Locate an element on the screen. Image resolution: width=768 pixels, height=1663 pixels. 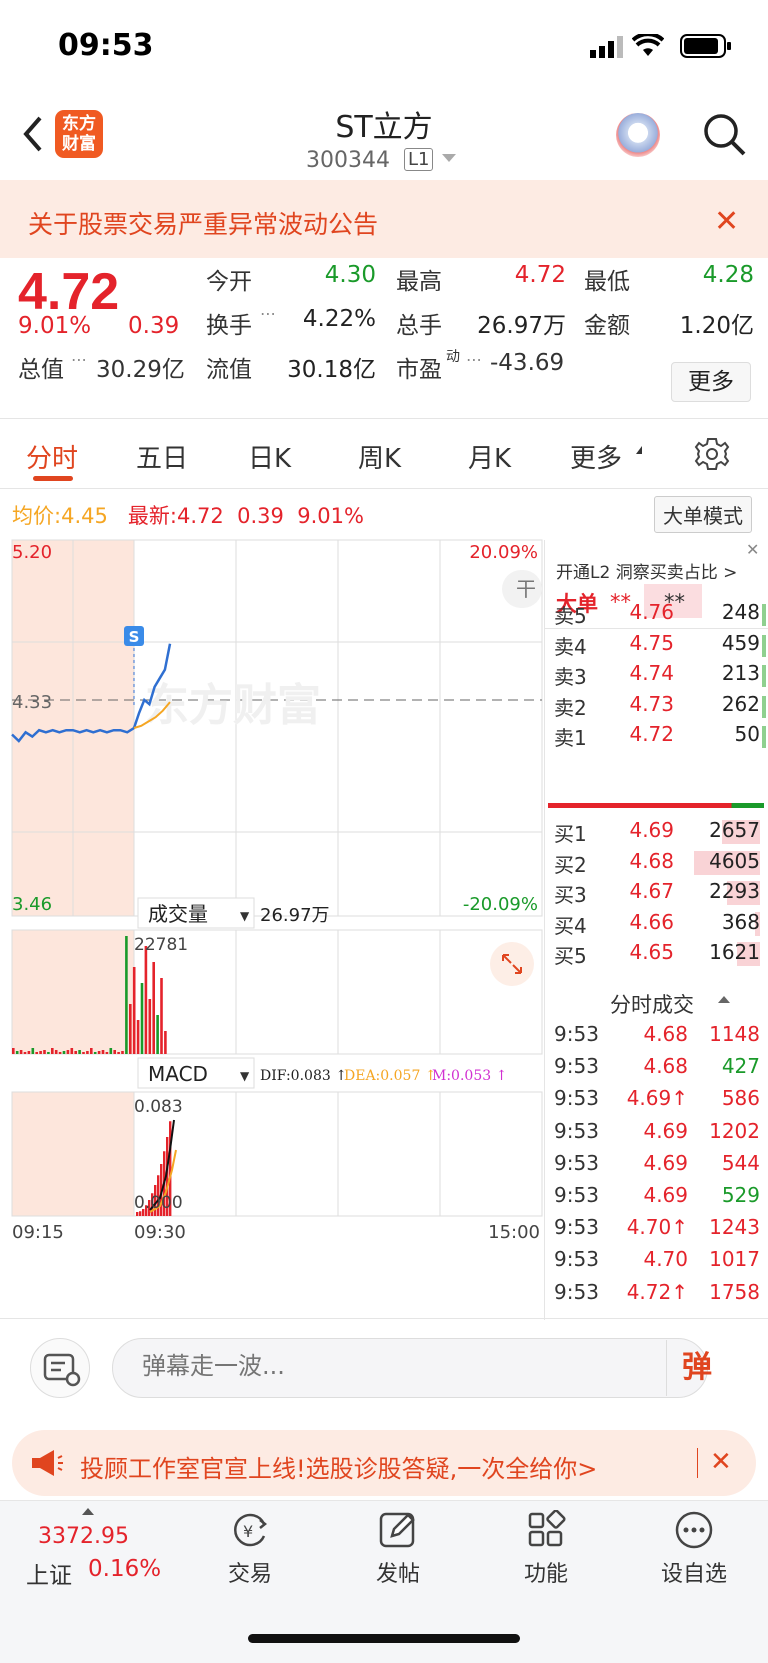
expand-button is located at coordinates (512, 964).